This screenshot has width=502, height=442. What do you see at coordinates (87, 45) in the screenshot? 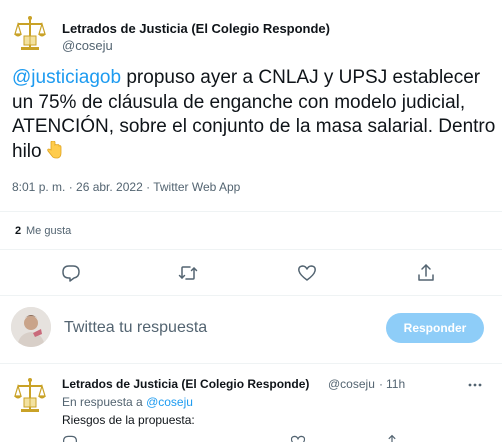
I see `author-handle: @coseju` at bounding box center [87, 45].